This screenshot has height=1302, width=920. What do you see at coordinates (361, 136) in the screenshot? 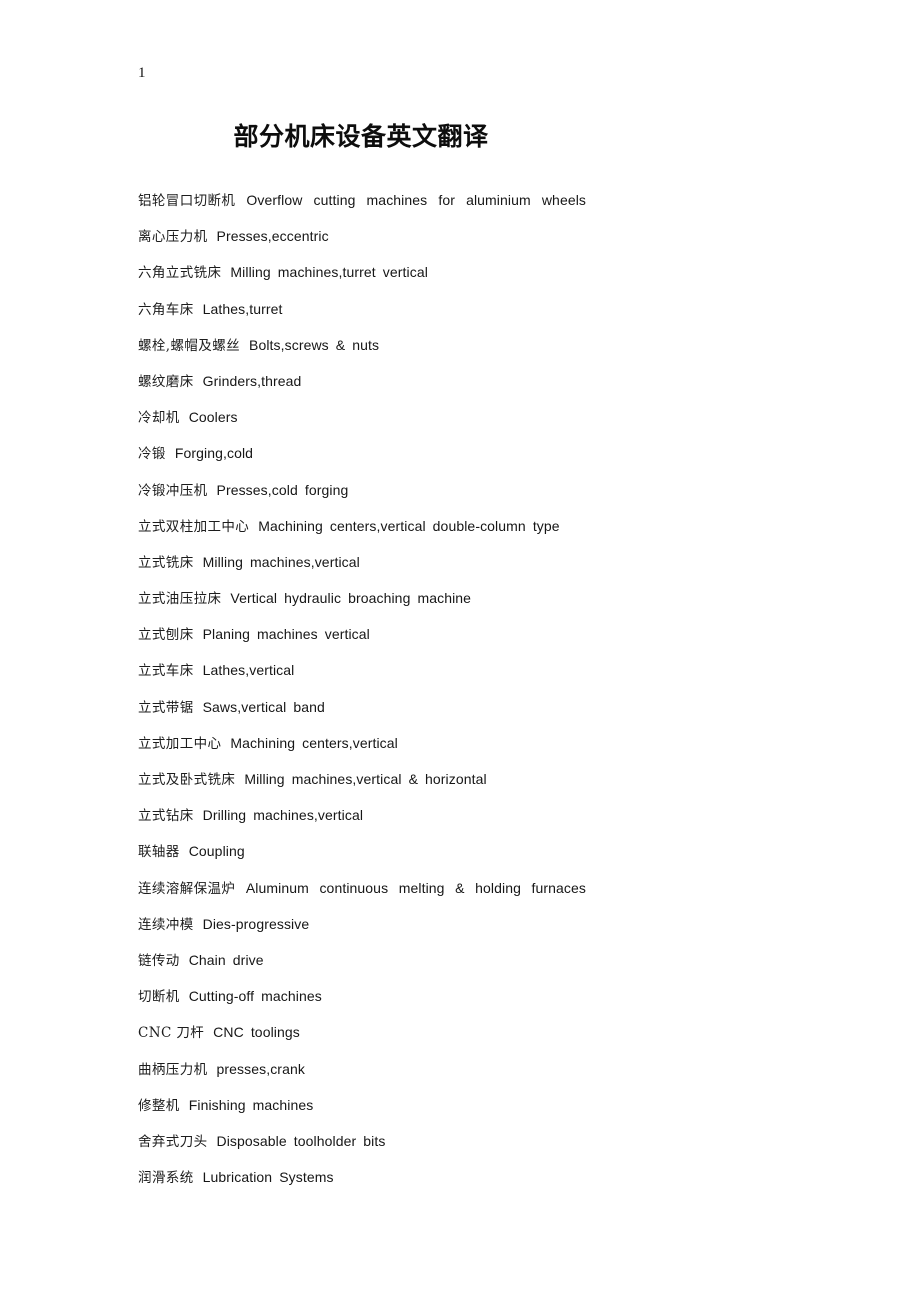
I see `page-title: 部分机床设备英文翻译` at bounding box center [361, 136].